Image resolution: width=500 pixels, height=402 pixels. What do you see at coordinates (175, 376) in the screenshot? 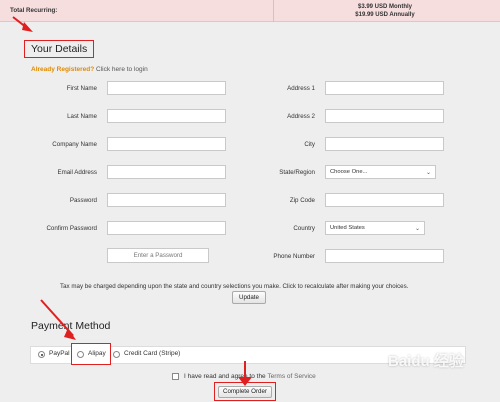
I see `tos-checkbox` at bounding box center [175, 376].